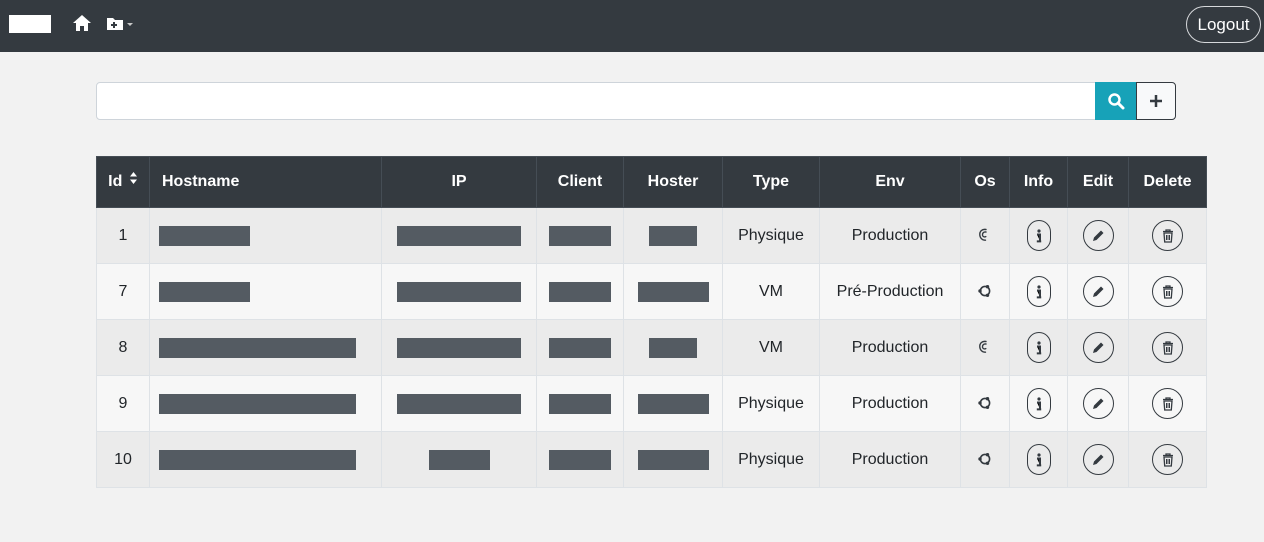  What do you see at coordinates (1223, 24) in the screenshot?
I see `logout-button: Logout` at bounding box center [1223, 24].